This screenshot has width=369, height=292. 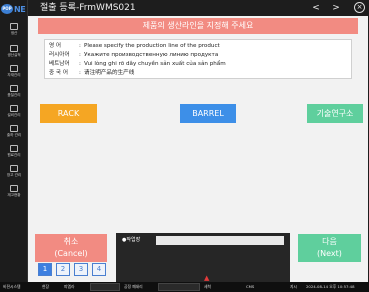 I want to click on status-system: 비젼시스템, so click(x=12, y=286).